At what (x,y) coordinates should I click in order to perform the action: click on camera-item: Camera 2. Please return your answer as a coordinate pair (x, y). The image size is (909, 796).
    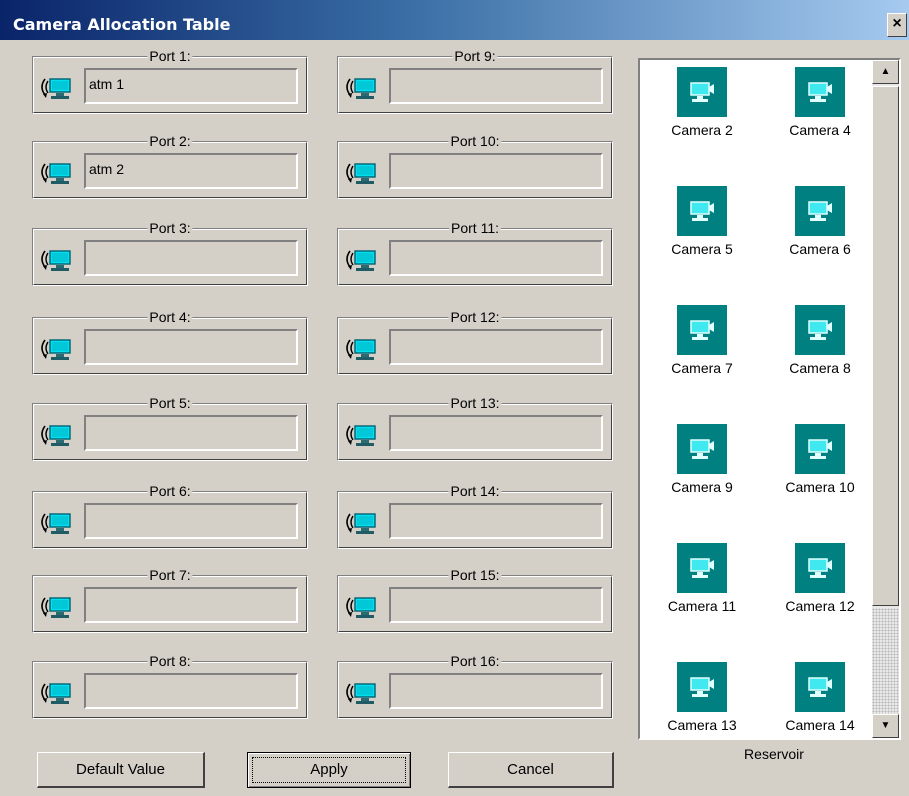
    Looking at the image, I should click on (702, 112).